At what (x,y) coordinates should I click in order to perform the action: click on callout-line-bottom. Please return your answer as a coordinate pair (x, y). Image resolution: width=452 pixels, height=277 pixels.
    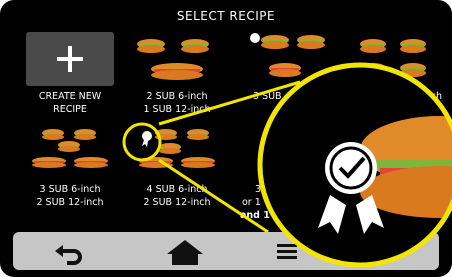
    Looking at the image, I should click on (213, 196).